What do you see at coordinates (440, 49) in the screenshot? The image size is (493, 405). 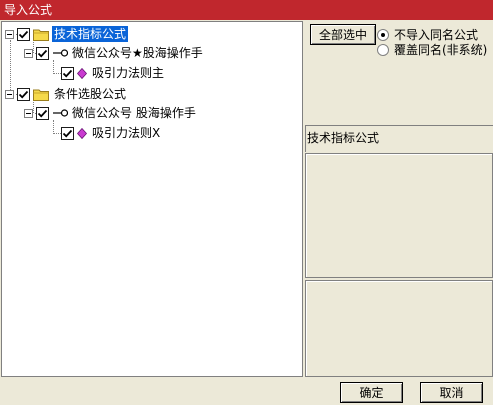 I see `radio-label: 覆盖同名(非系统)` at bounding box center [440, 49].